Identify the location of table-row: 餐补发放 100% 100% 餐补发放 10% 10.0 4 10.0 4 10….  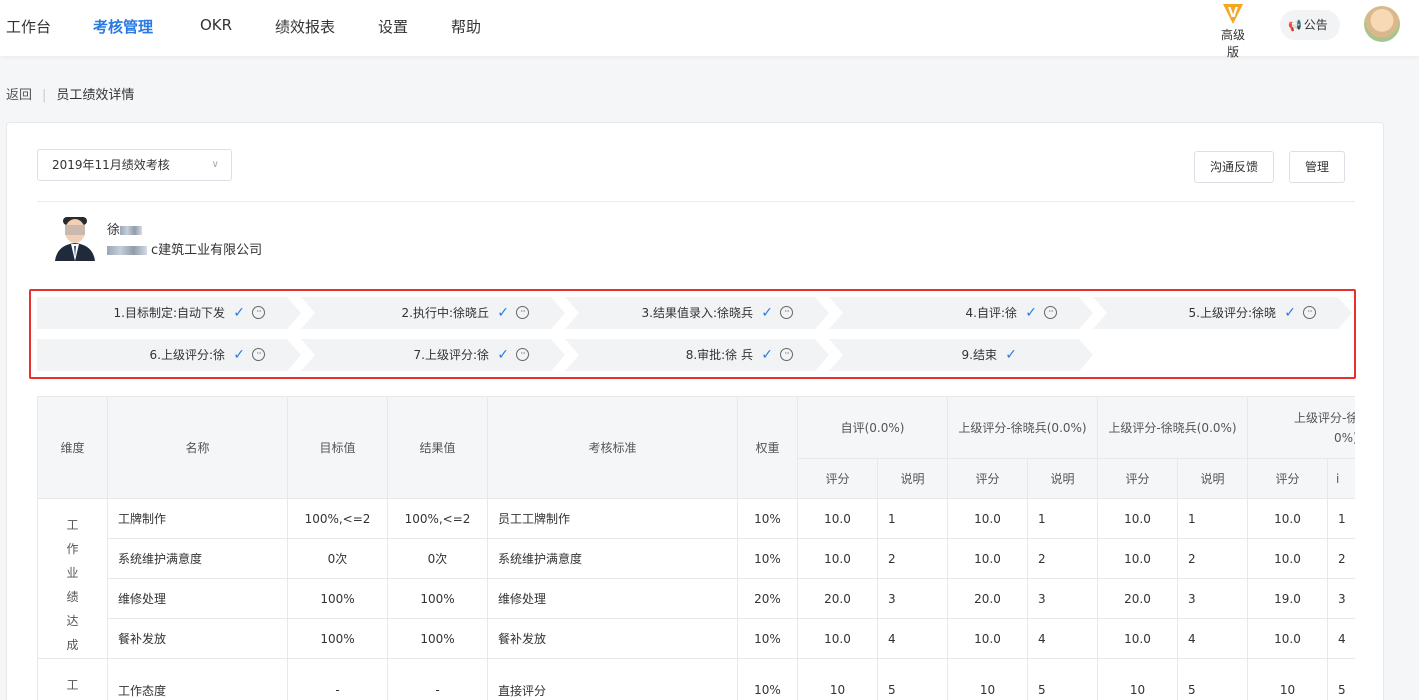
(696, 638).